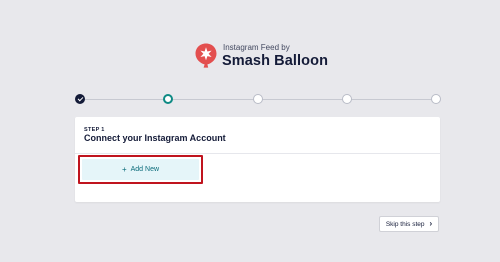 The image size is (500, 262). I want to click on brand-title: Smash Balloon, so click(275, 60).